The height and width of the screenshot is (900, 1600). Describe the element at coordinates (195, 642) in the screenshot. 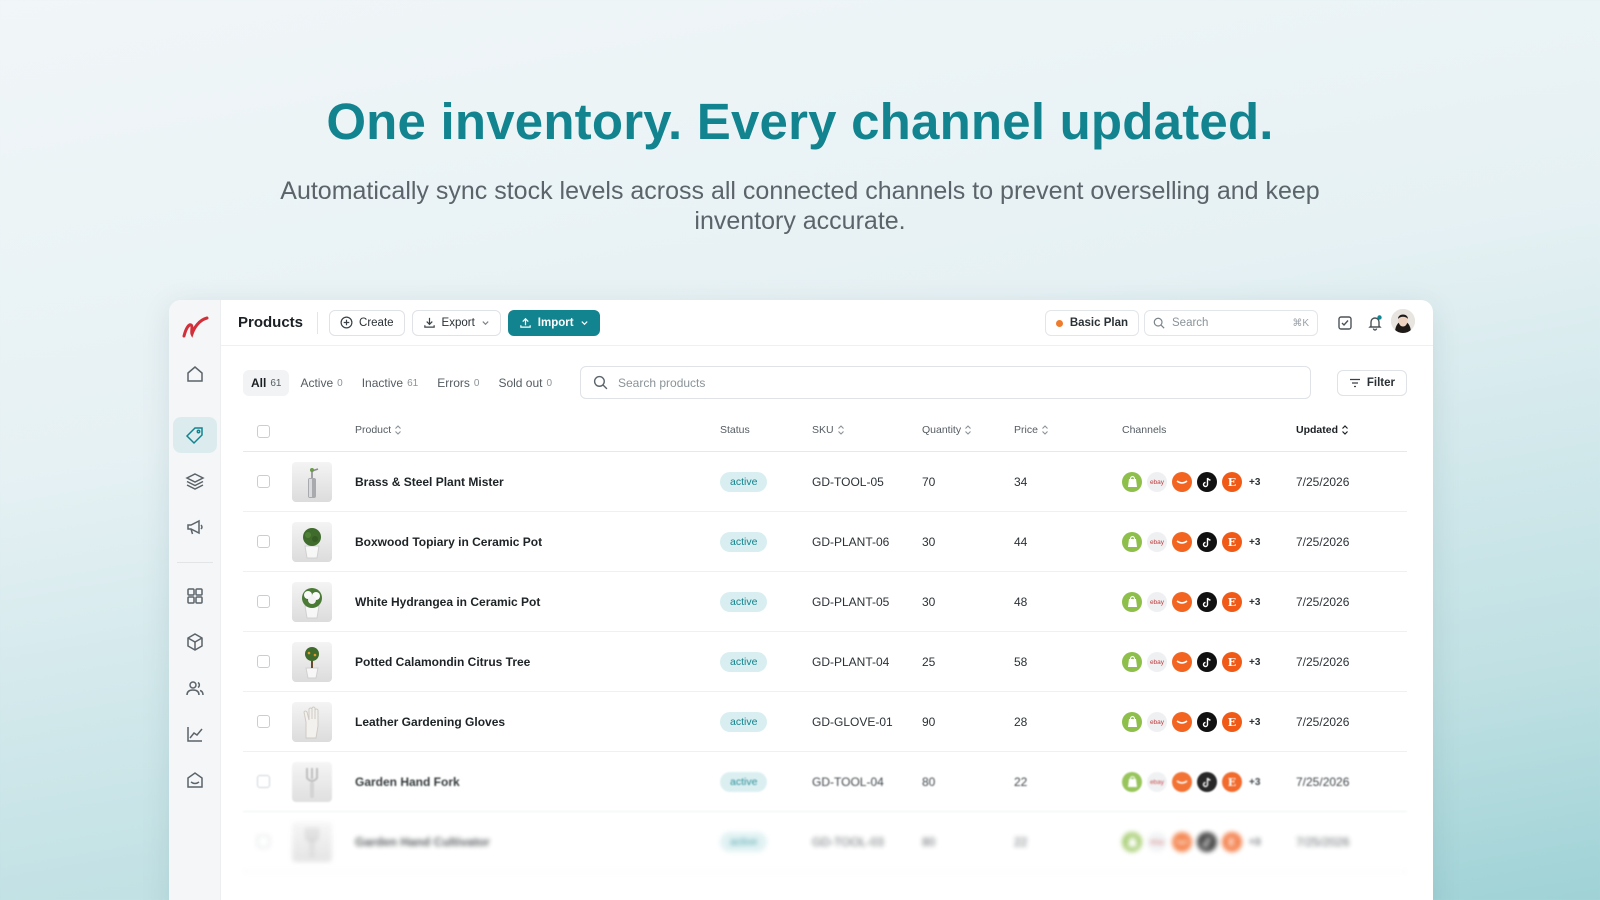

I see `box-icon` at that location.